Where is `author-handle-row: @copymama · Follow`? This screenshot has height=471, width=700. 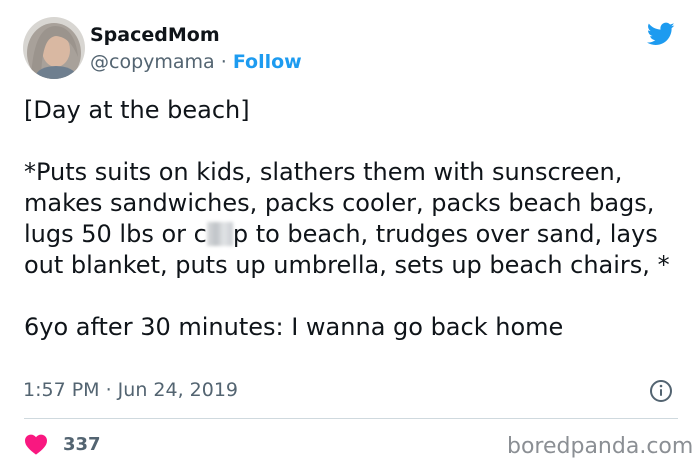 author-handle-row: @copymama · Follow is located at coordinates (196, 62).